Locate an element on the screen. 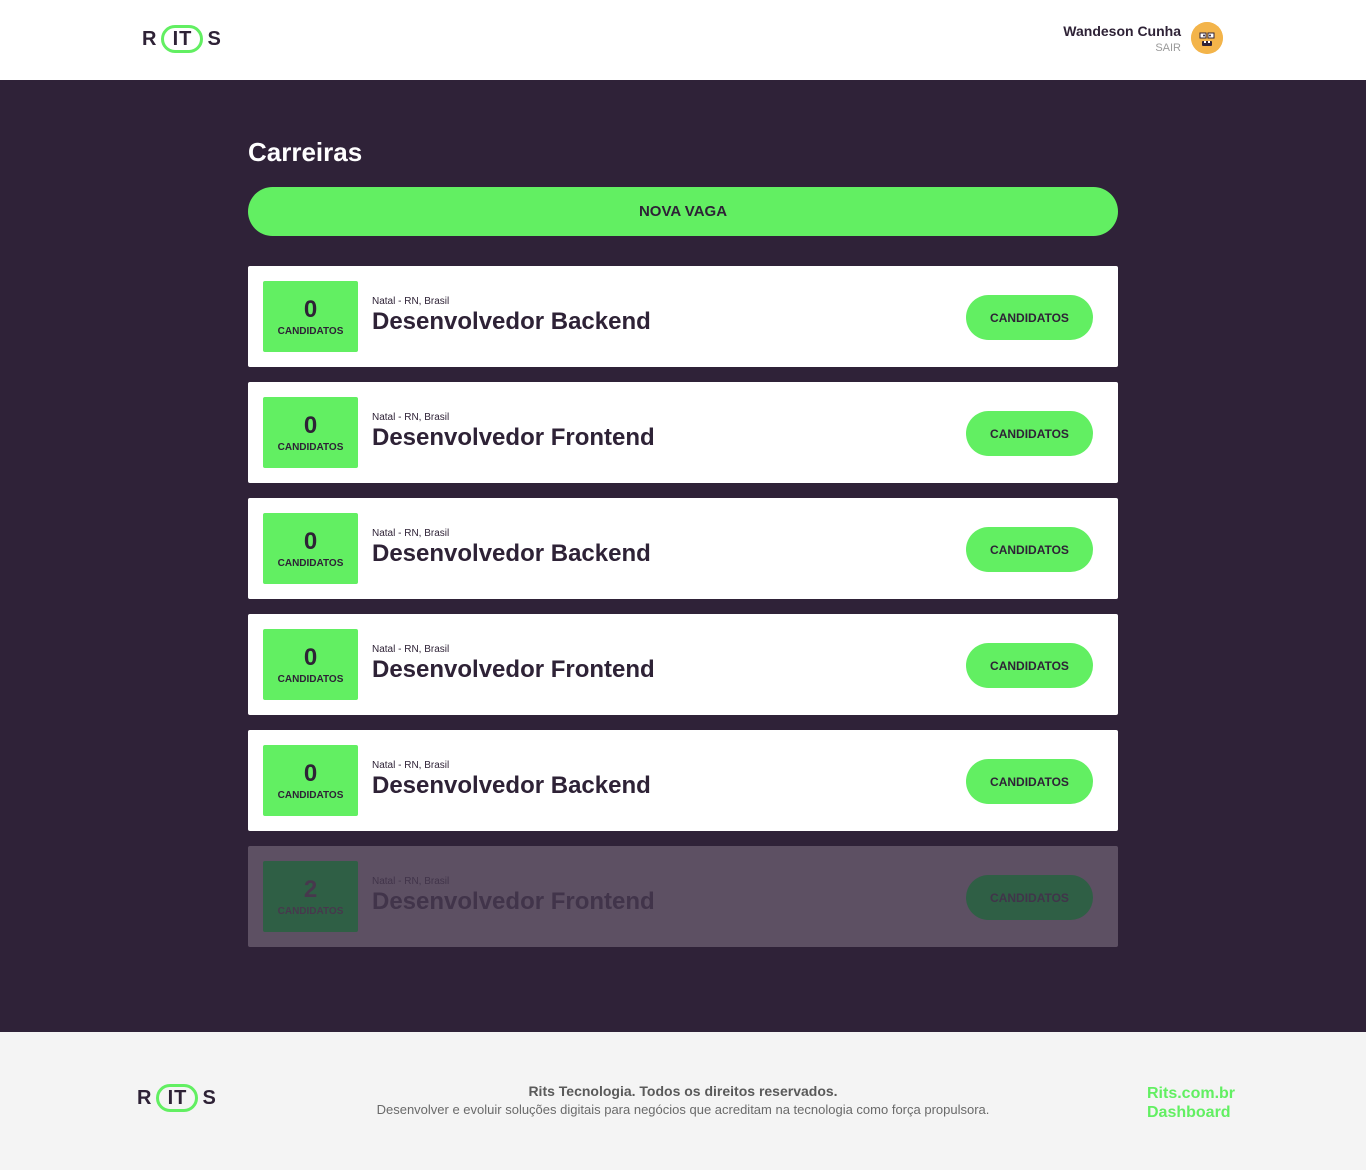  app-header: R IT S Wandeson Cunha SAIR is located at coordinates (683, 40).